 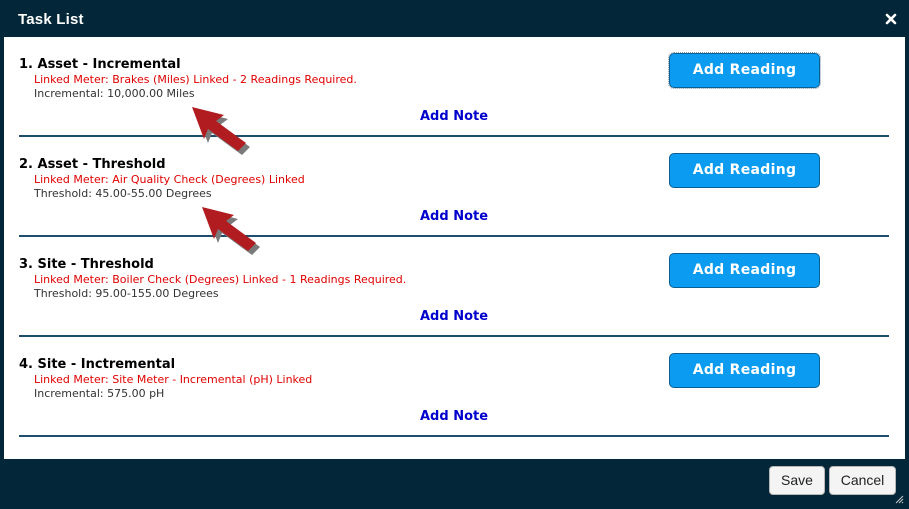 I want to click on dialog-title: Task List, so click(x=51, y=19).